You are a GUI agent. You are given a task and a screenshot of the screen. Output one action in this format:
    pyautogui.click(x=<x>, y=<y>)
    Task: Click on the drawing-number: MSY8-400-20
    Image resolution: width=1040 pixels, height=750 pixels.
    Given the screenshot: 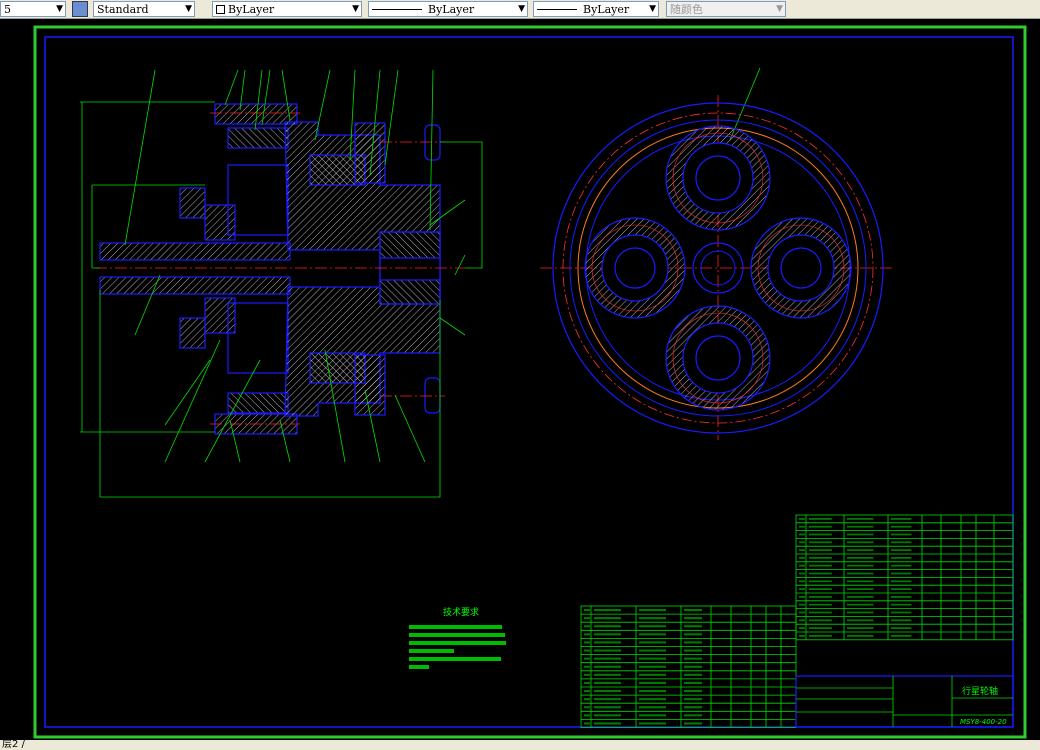 What is the action you would take?
    pyautogui.click(x=983, y=722)
    